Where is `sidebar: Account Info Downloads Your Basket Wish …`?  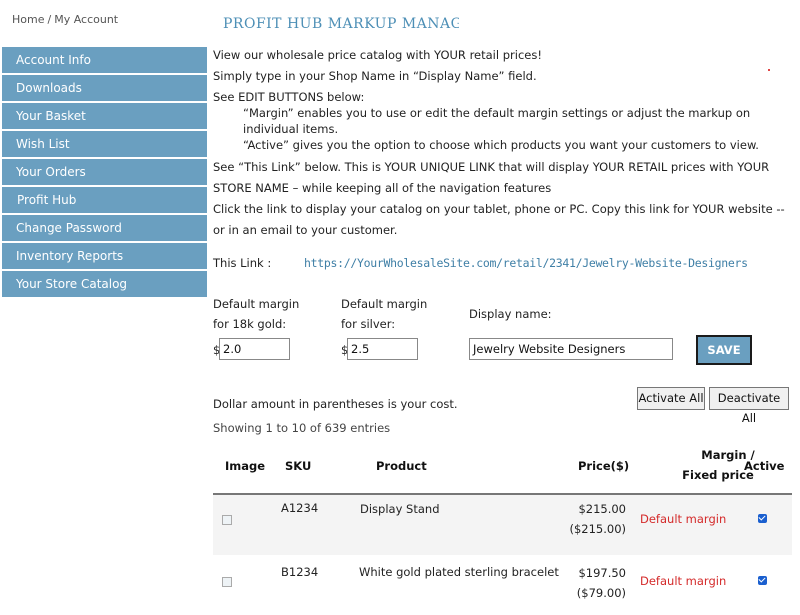
sidebar: Account Info Downloads Your Basket Wish … is located at coordinates (104, 173).